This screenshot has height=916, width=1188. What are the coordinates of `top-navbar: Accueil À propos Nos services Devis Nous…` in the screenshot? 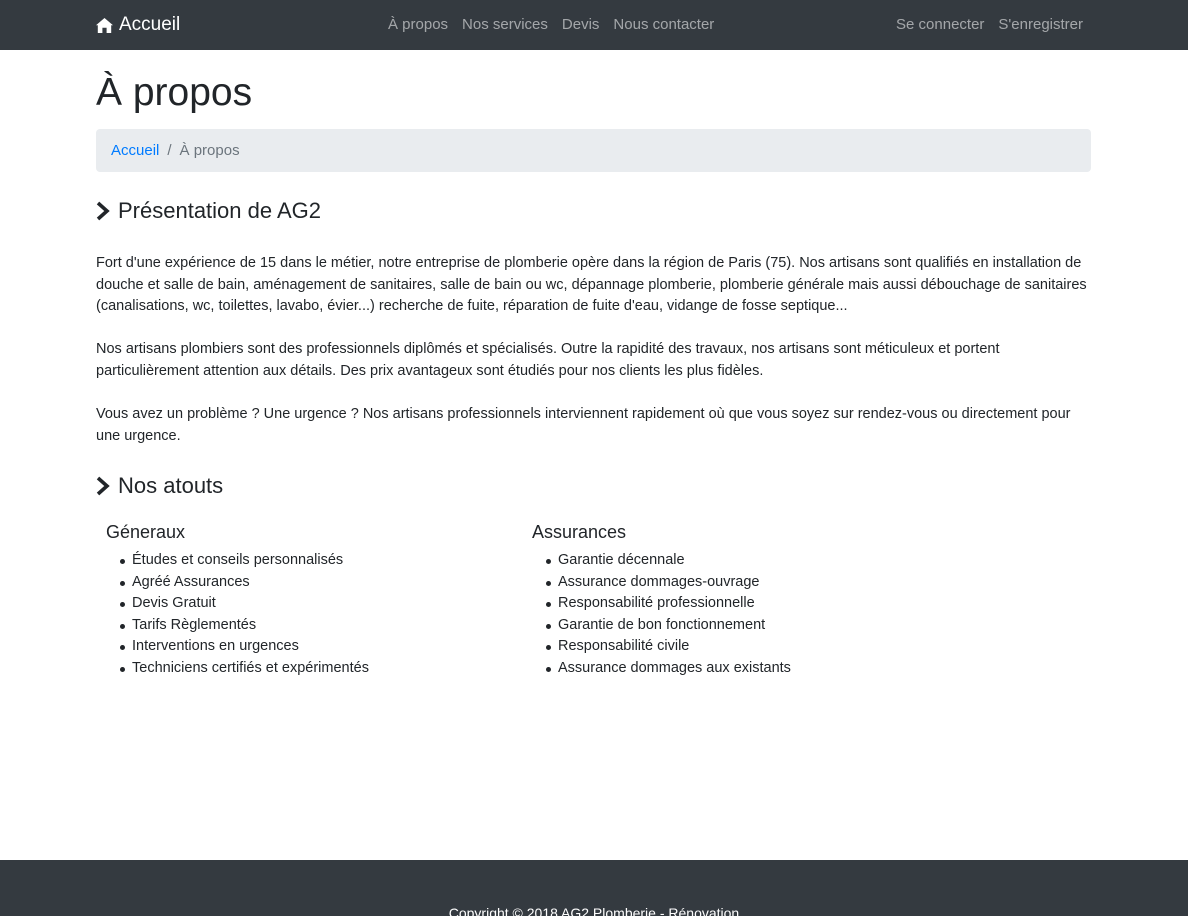 It's located at (594, 25).